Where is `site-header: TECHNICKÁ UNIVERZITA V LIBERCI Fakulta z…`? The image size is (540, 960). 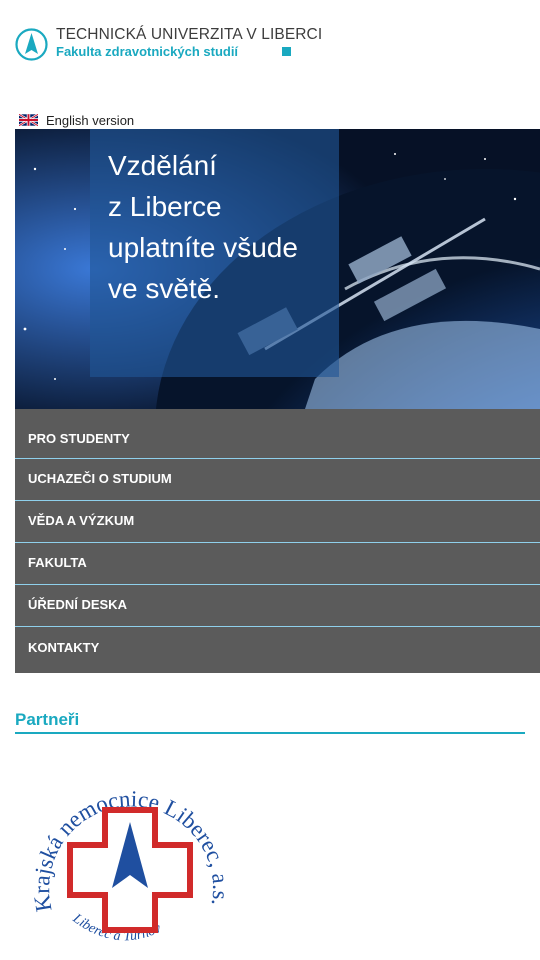
site-header: TECHNICKÁ UNIVERZITA V LIBERCI Fakulta z… is located at coordinates (168, 46).